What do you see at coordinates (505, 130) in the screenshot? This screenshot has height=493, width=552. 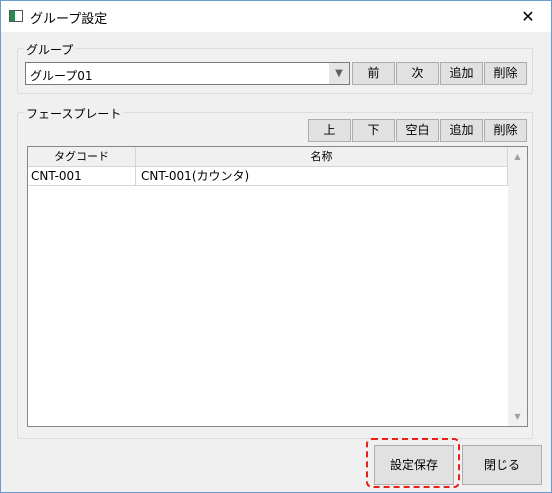 I see `delete-faceplate-button: 削除` at bounding box center [505, 130].